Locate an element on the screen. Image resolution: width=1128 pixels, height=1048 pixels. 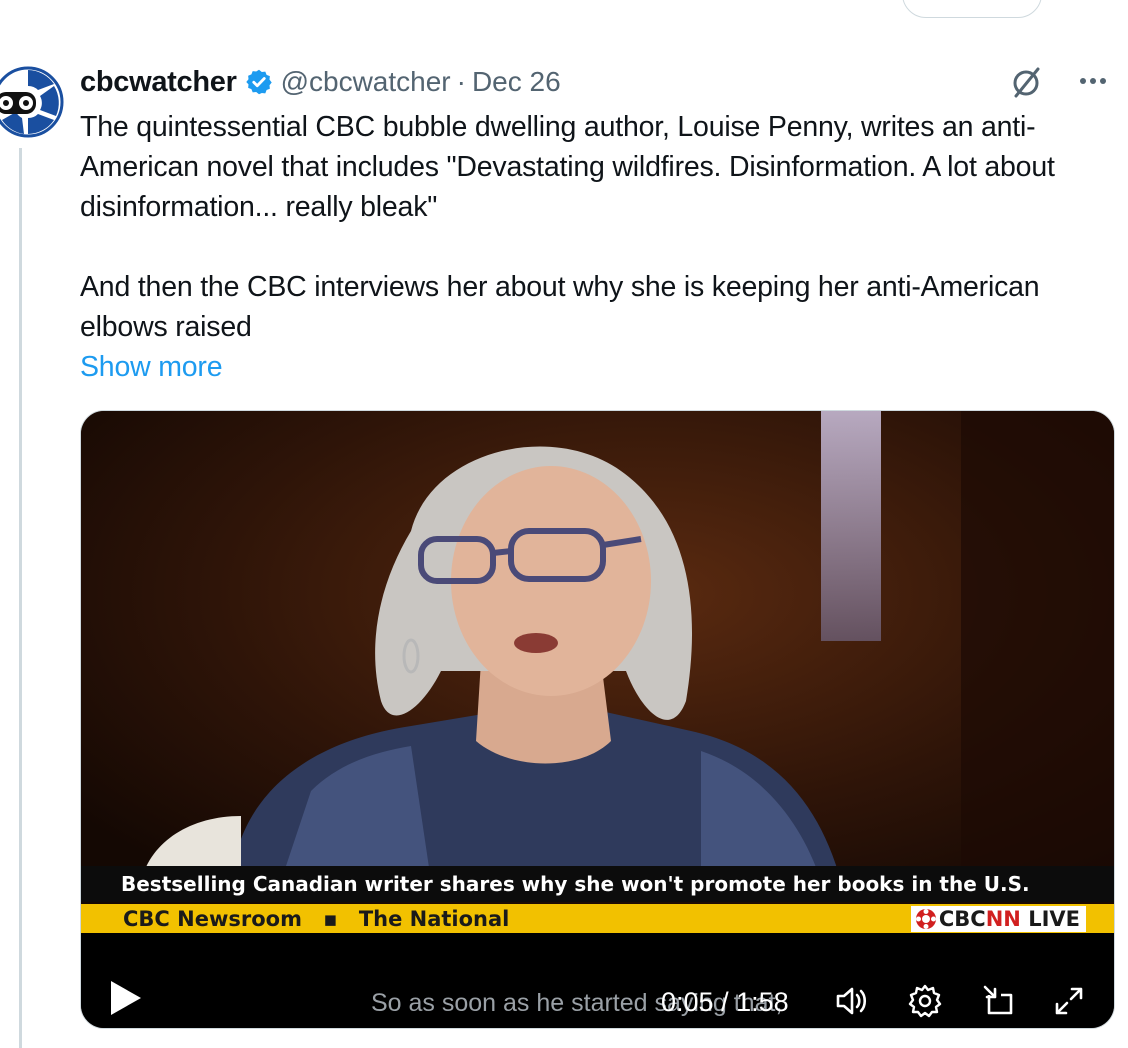
fullscreen-icon is located at coordinates (1069, 1001).